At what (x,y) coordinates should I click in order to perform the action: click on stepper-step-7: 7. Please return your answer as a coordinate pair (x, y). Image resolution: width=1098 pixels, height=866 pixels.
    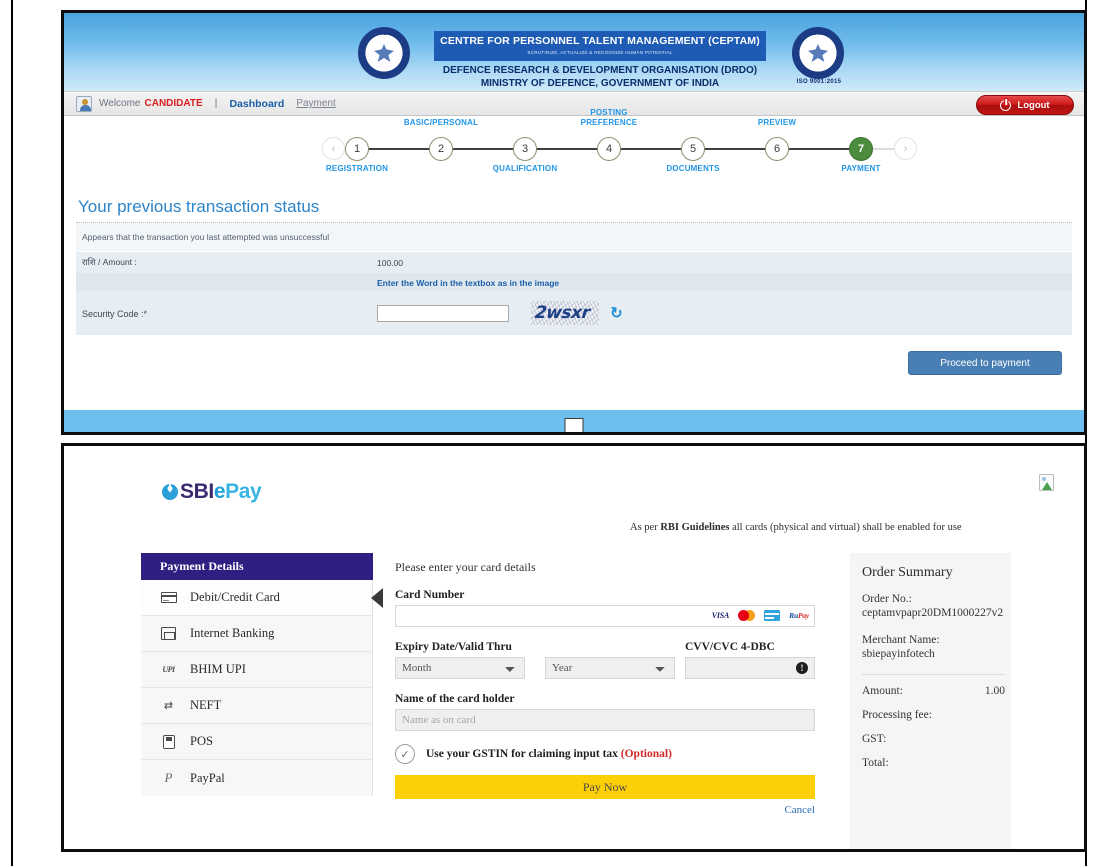
    Looking at the image, I should click on (861, 149).